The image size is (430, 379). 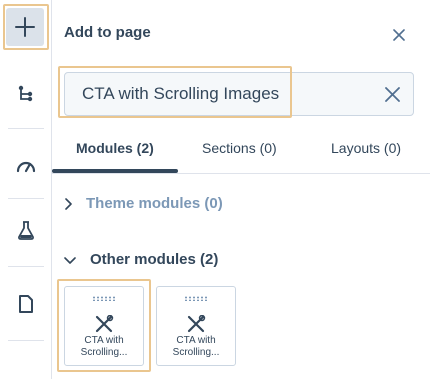 I want to click on panel-title: Add to page, so click(x=107, y=32).